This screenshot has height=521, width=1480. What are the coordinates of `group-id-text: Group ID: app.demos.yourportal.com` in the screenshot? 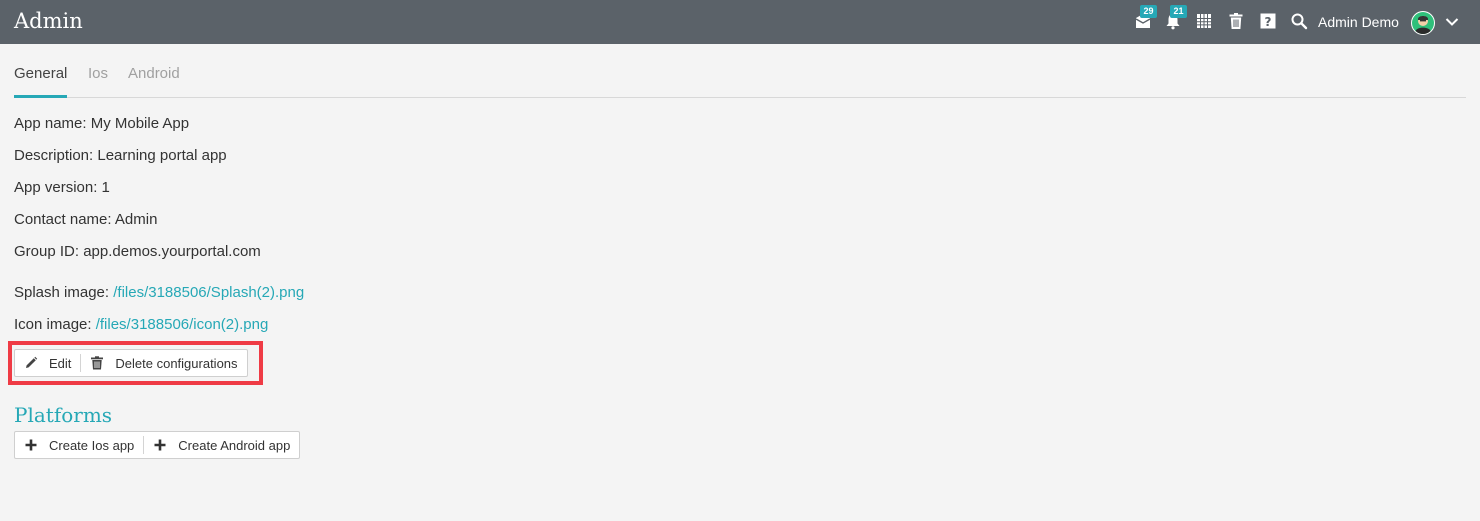 It's located at (137, 251).